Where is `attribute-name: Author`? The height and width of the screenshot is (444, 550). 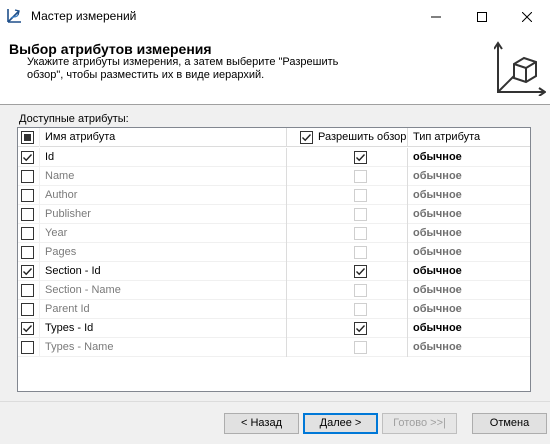
attribute-name: Author is located at coordinates (162, 195).